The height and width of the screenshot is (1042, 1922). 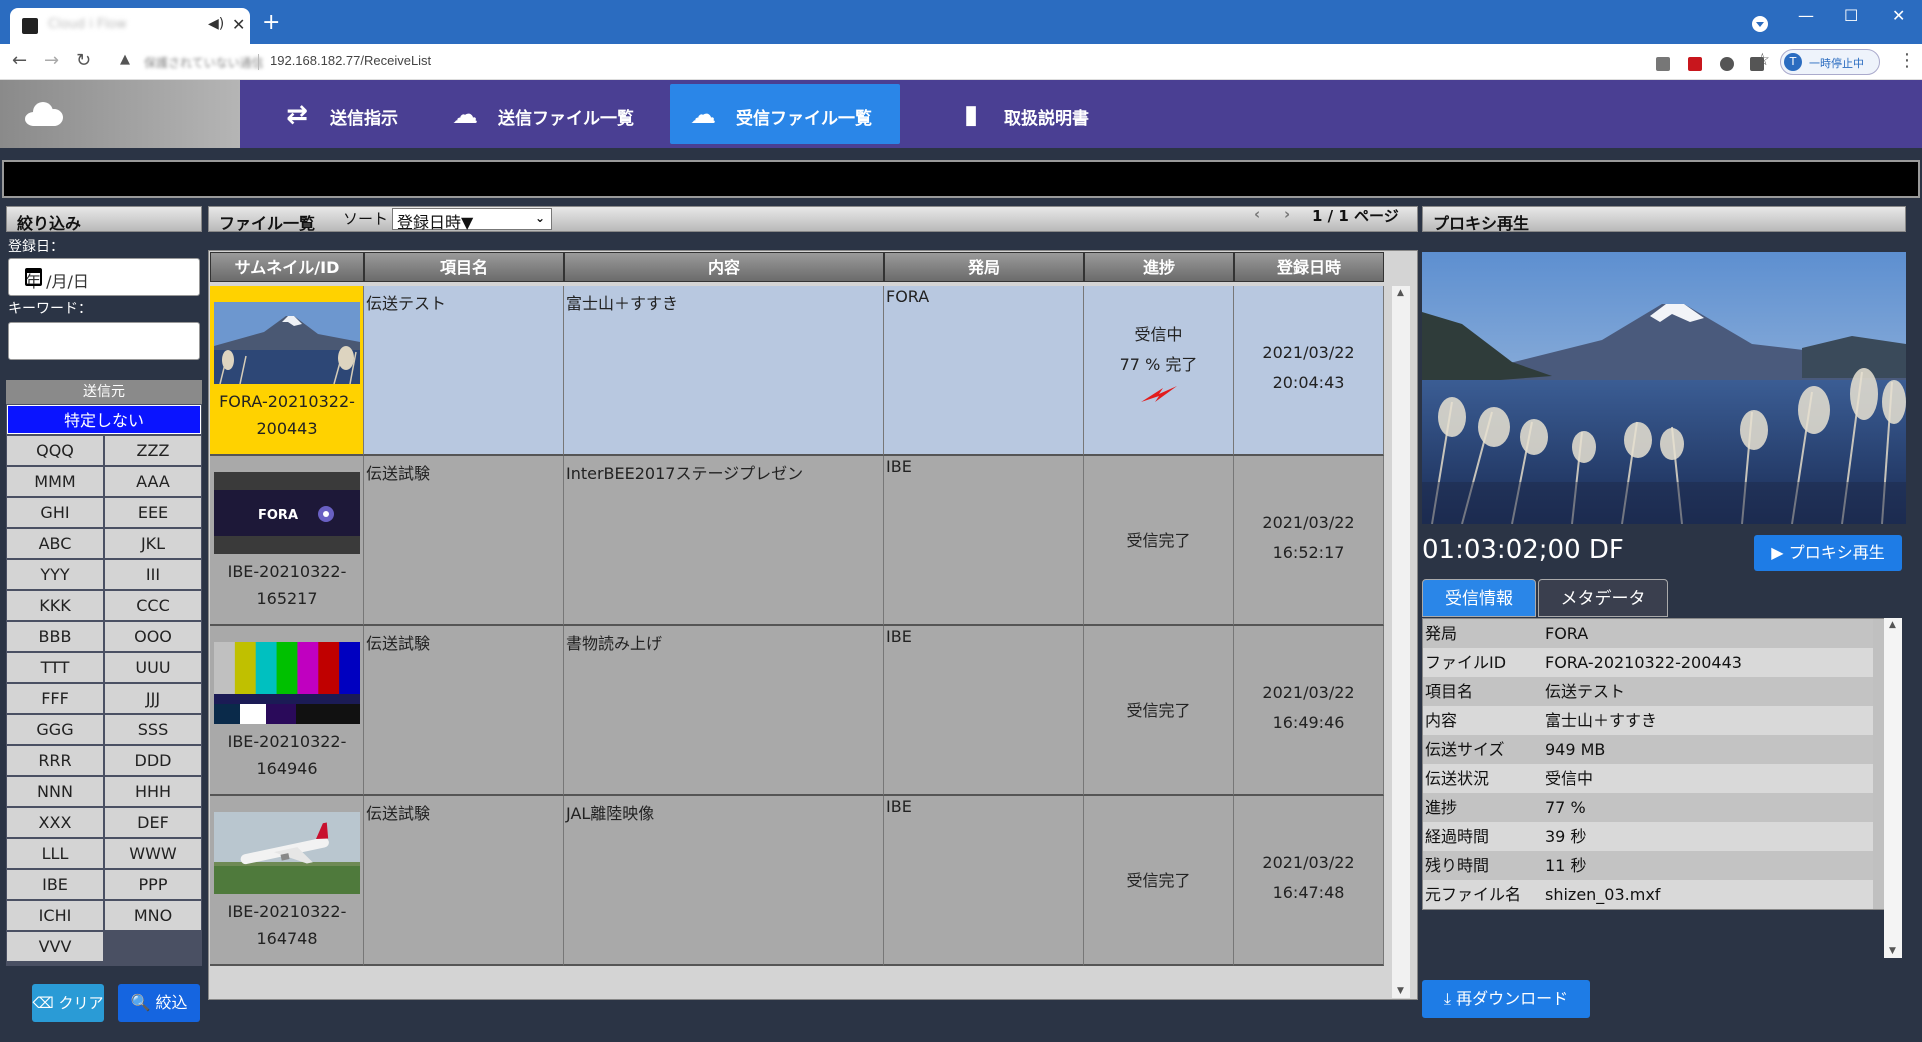 I want to click on forward-icon: →, so click(x=51, y=60).